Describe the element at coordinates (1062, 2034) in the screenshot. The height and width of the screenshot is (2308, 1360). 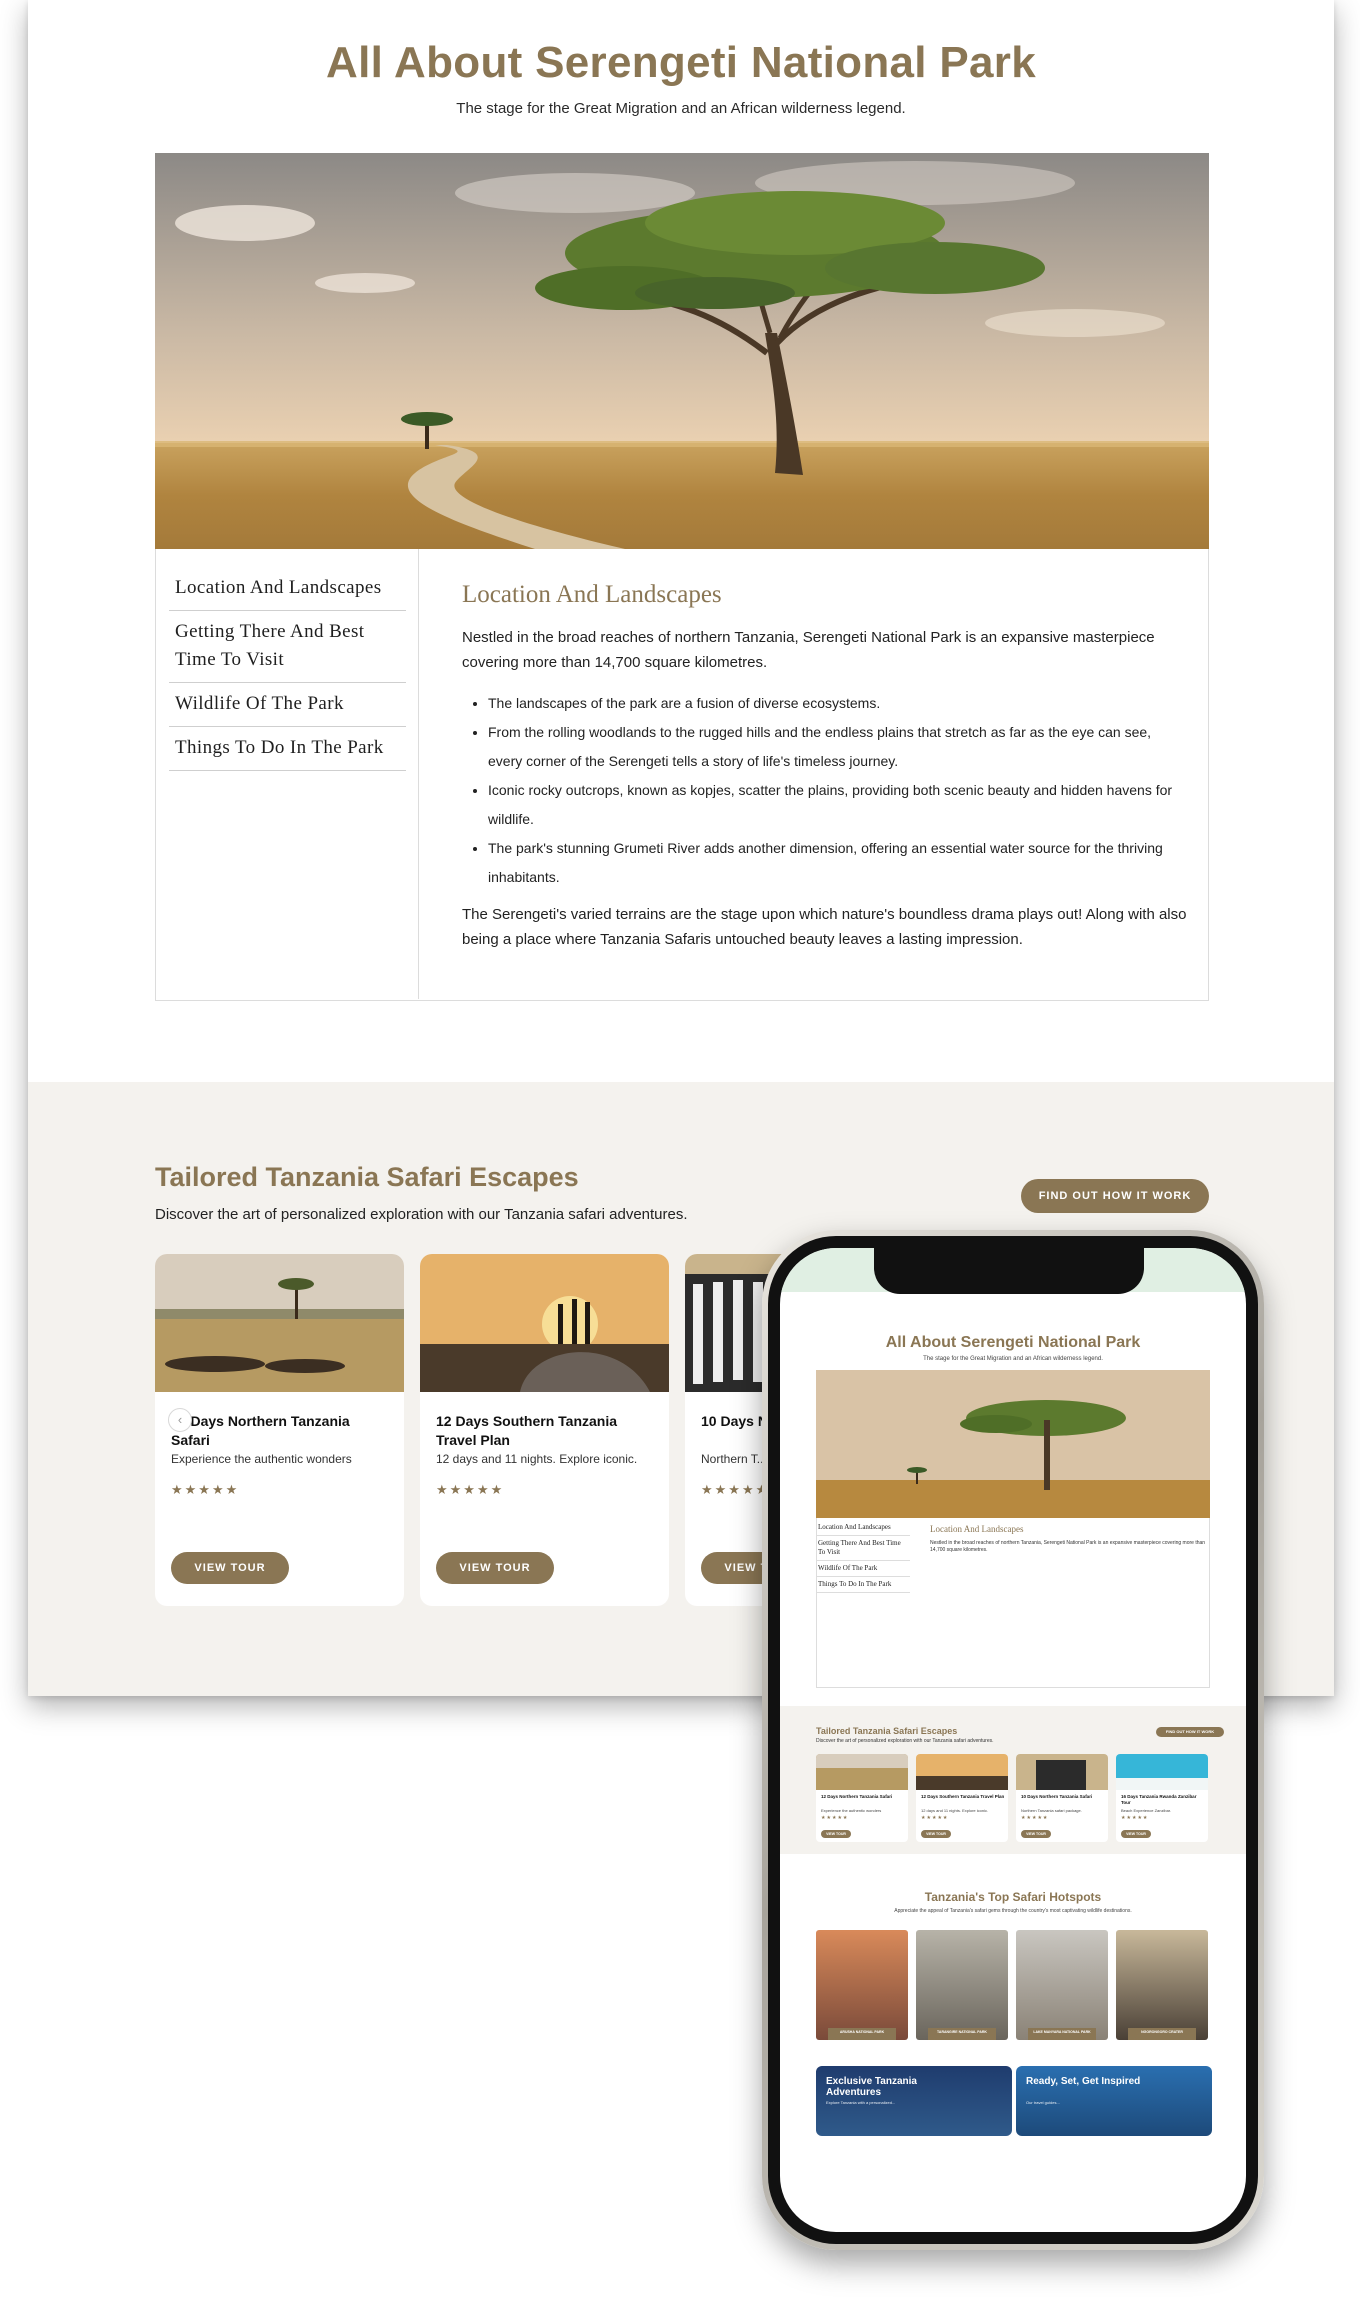
I see `mobile-hotspot-label: LAKE MANYARA NATIONAL PARK` at that location.